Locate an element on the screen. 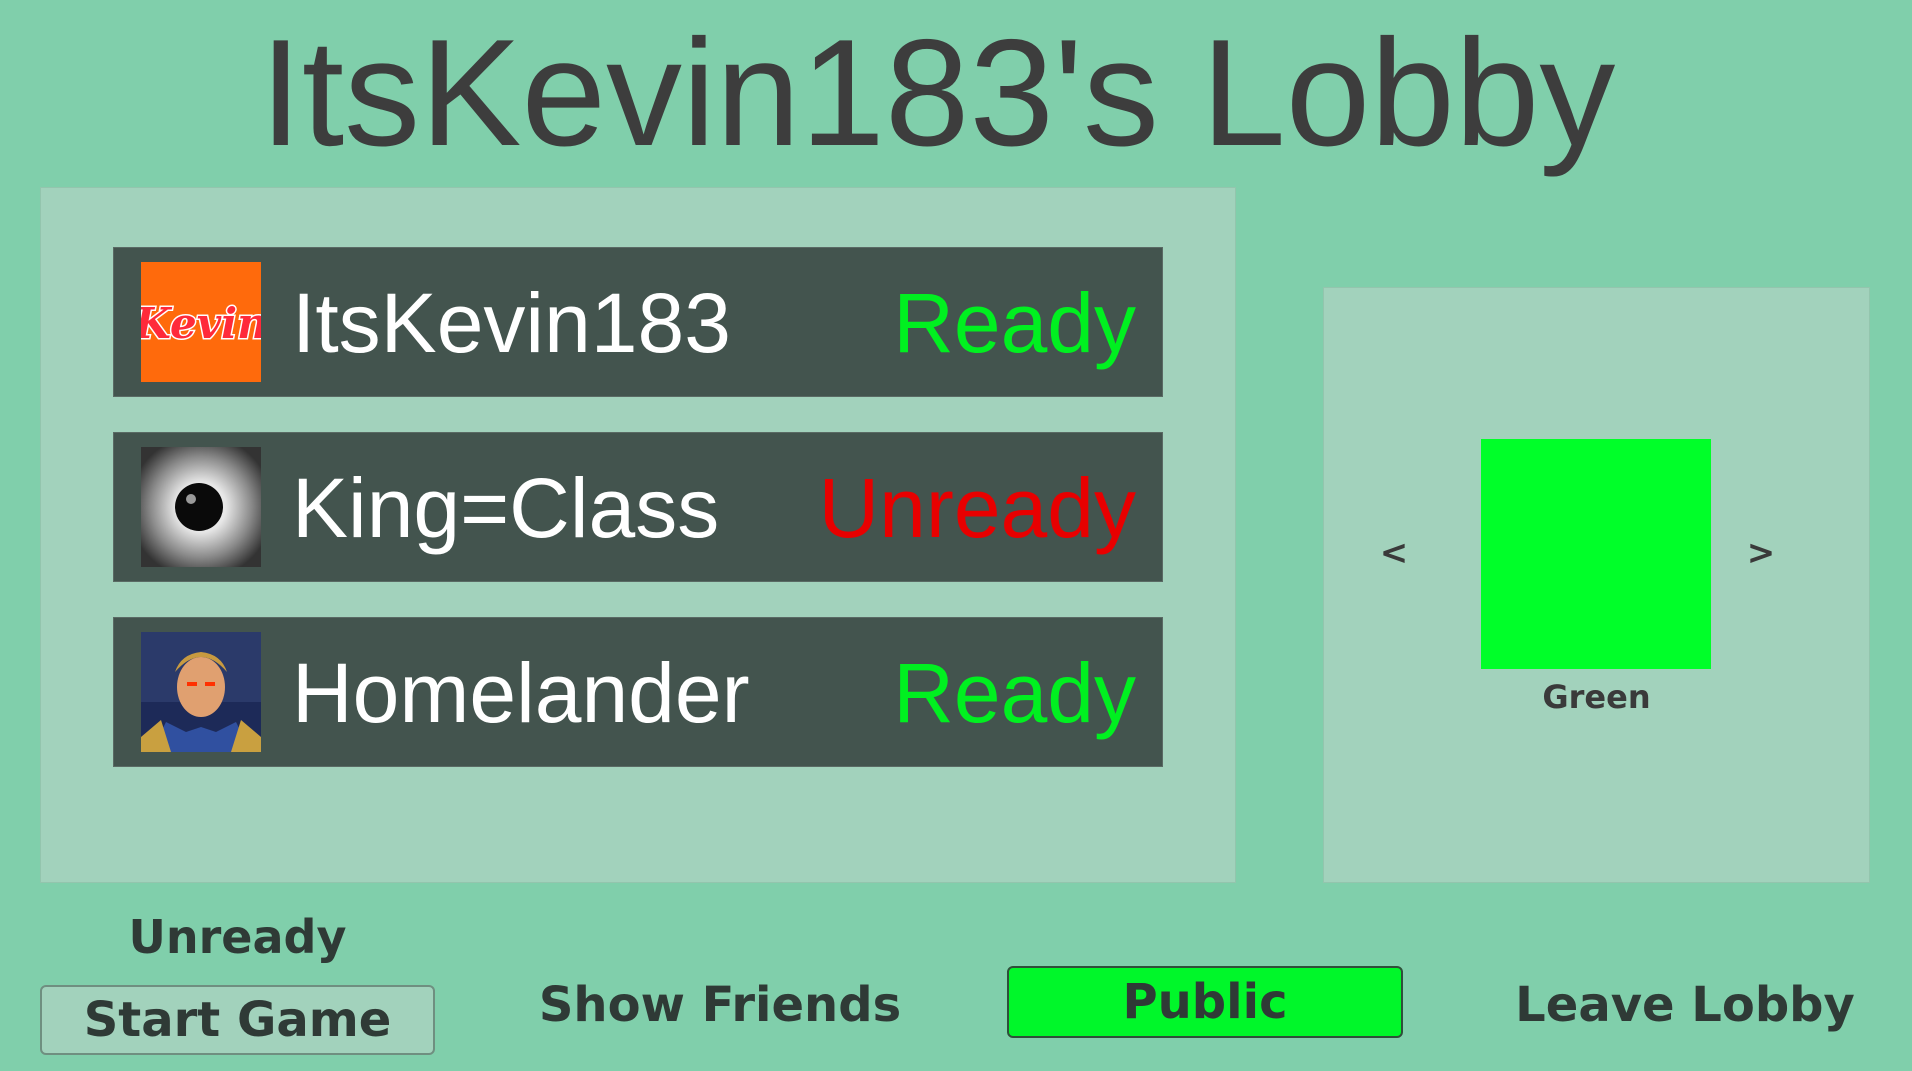 This screenshot has width=1912, height=1071. visibility-toggle-button: Public is located at coordinates (1205, 1002).